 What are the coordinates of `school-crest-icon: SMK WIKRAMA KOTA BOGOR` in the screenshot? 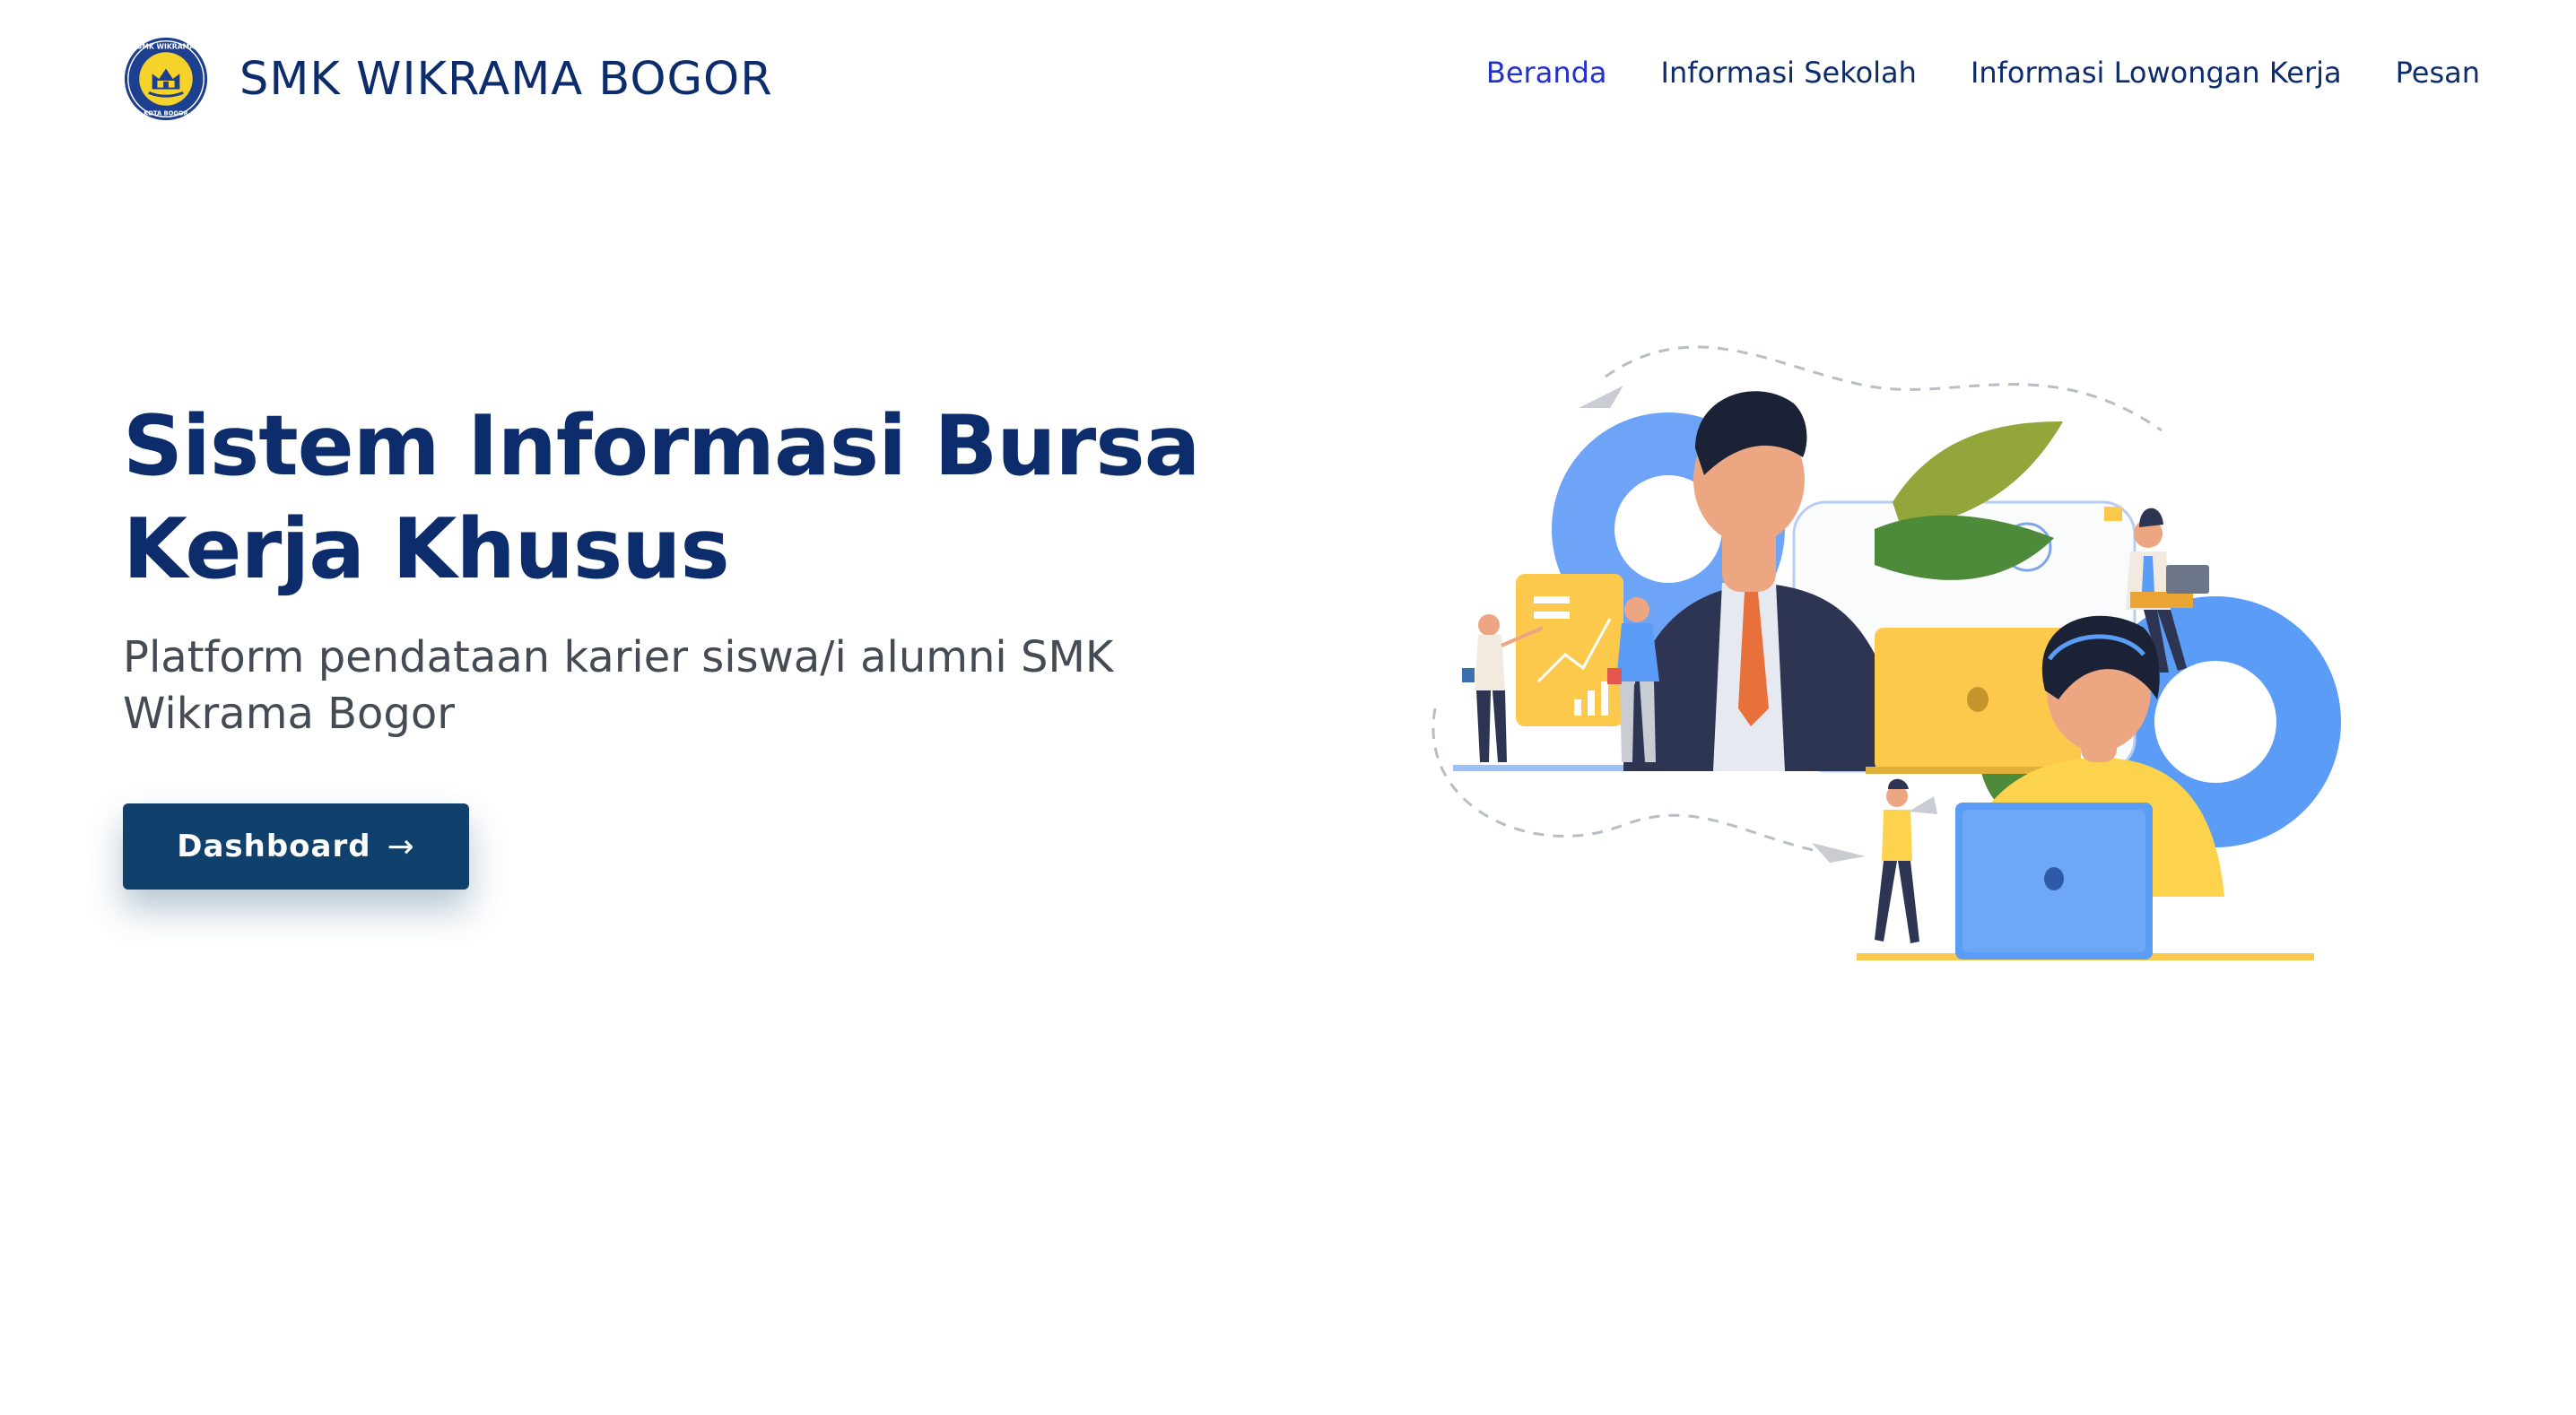 It's located at (166, 79).